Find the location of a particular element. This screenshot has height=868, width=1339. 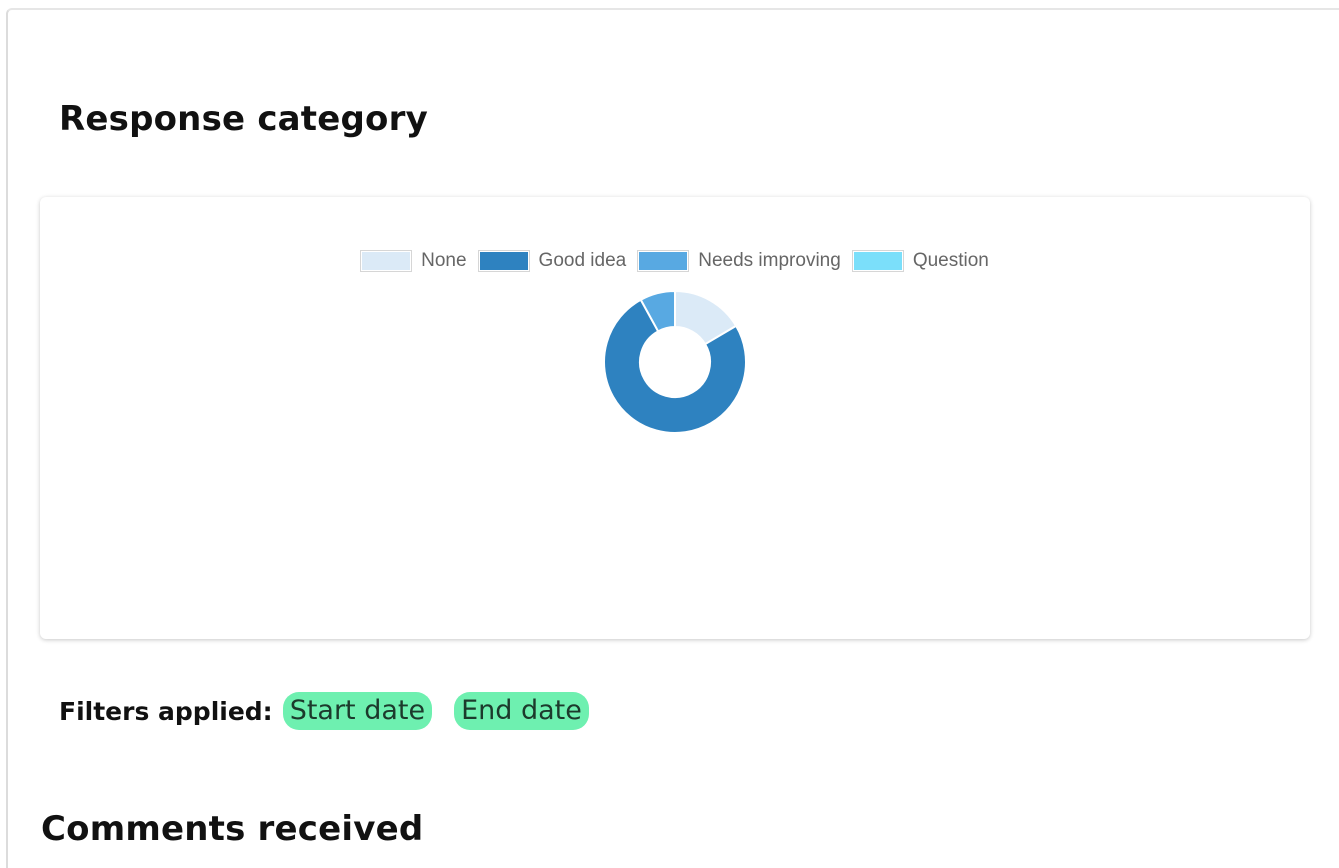

legend-swatch-none is located at coordinates (386, 261).